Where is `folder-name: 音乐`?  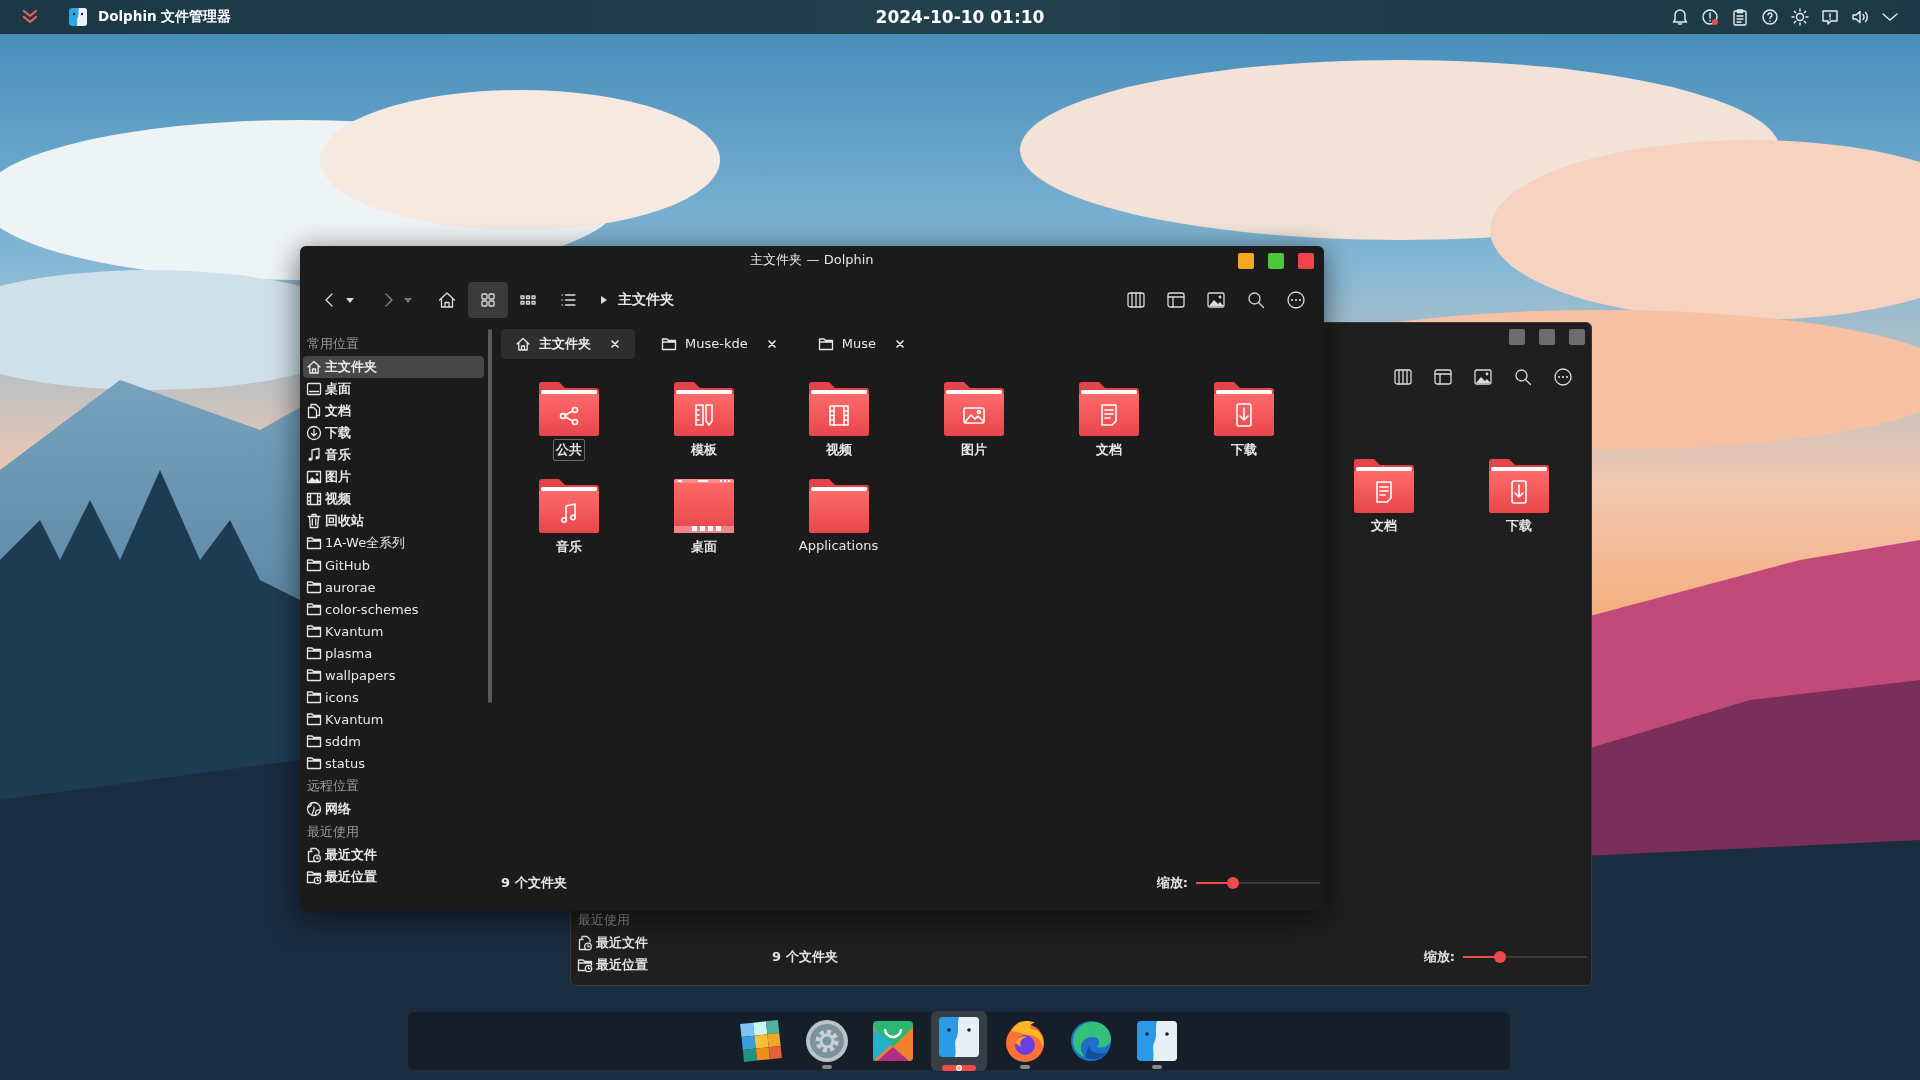 folder-name: 音乐 is located at coordinates (568, 547).